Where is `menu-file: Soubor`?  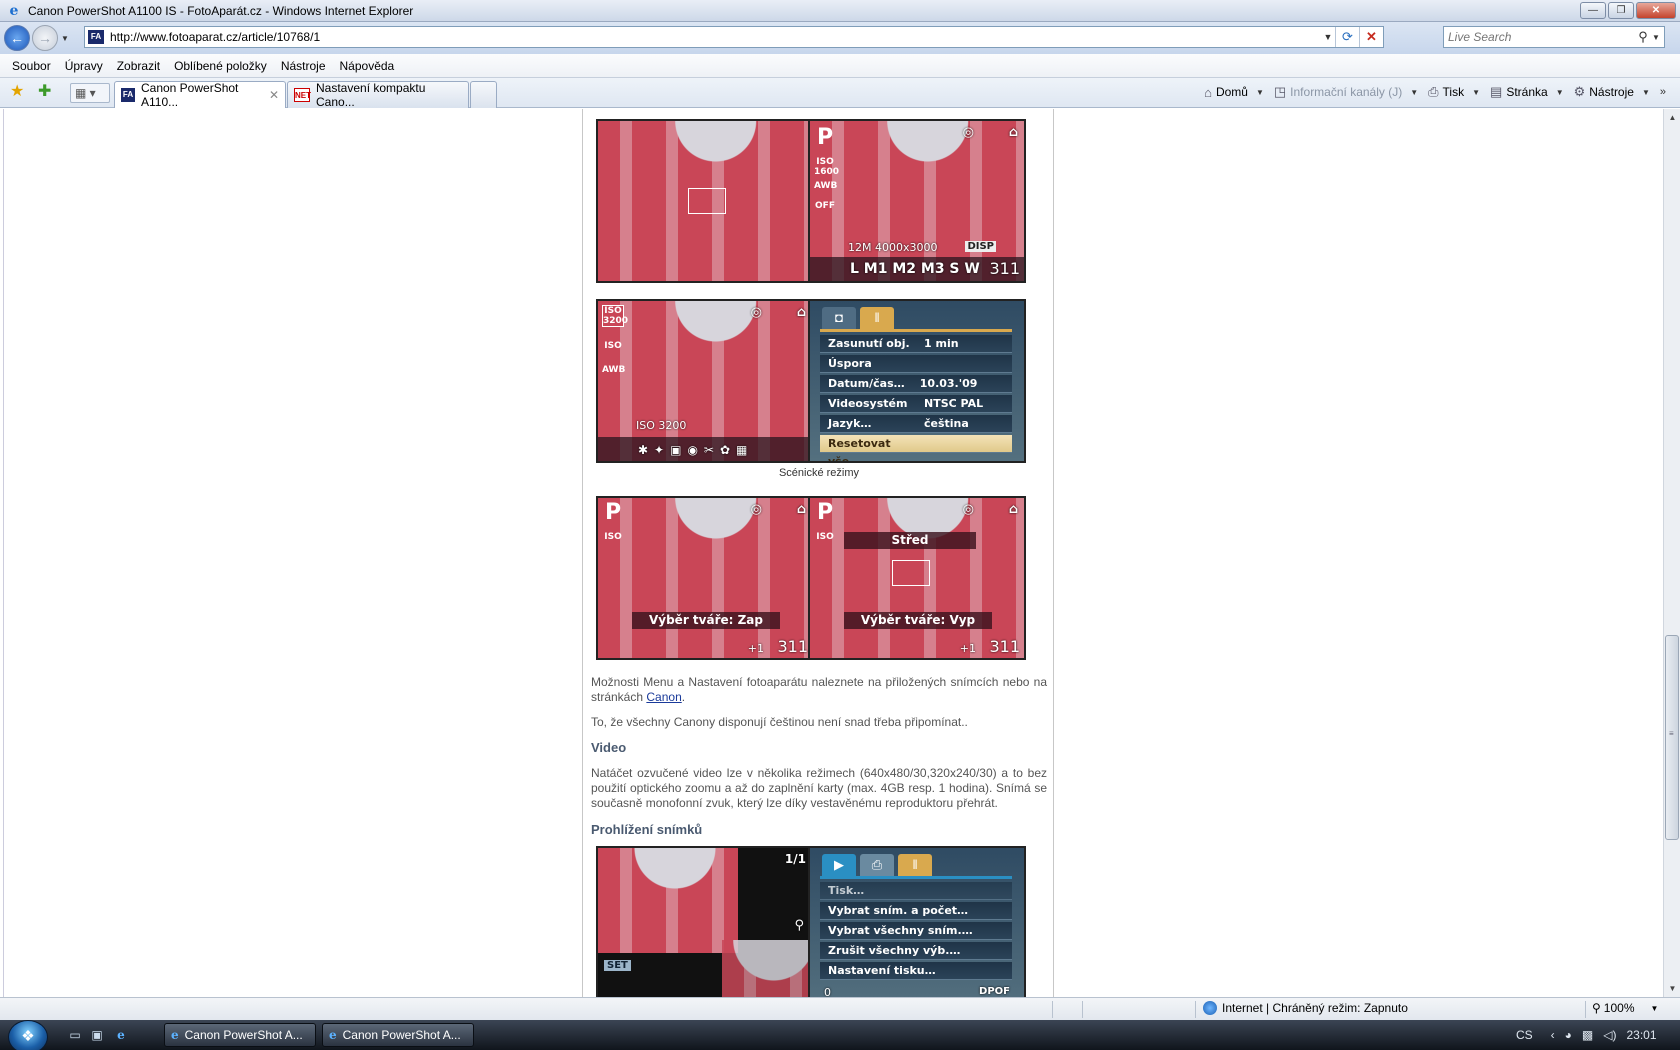
menu-file: Soubor is located at coordinates (31, 66).